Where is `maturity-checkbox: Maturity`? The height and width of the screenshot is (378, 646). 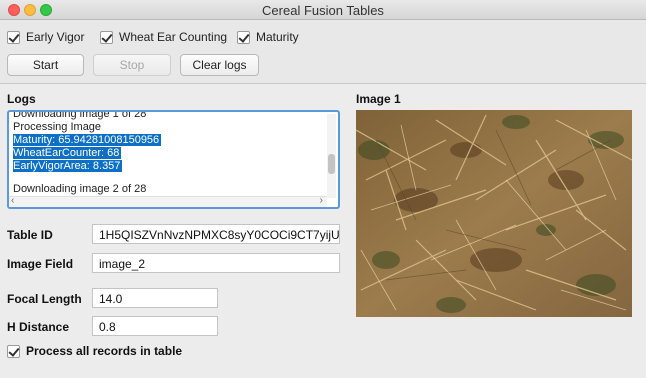
maturity-checkbox: Maturity is located at coordinates (268, 37).